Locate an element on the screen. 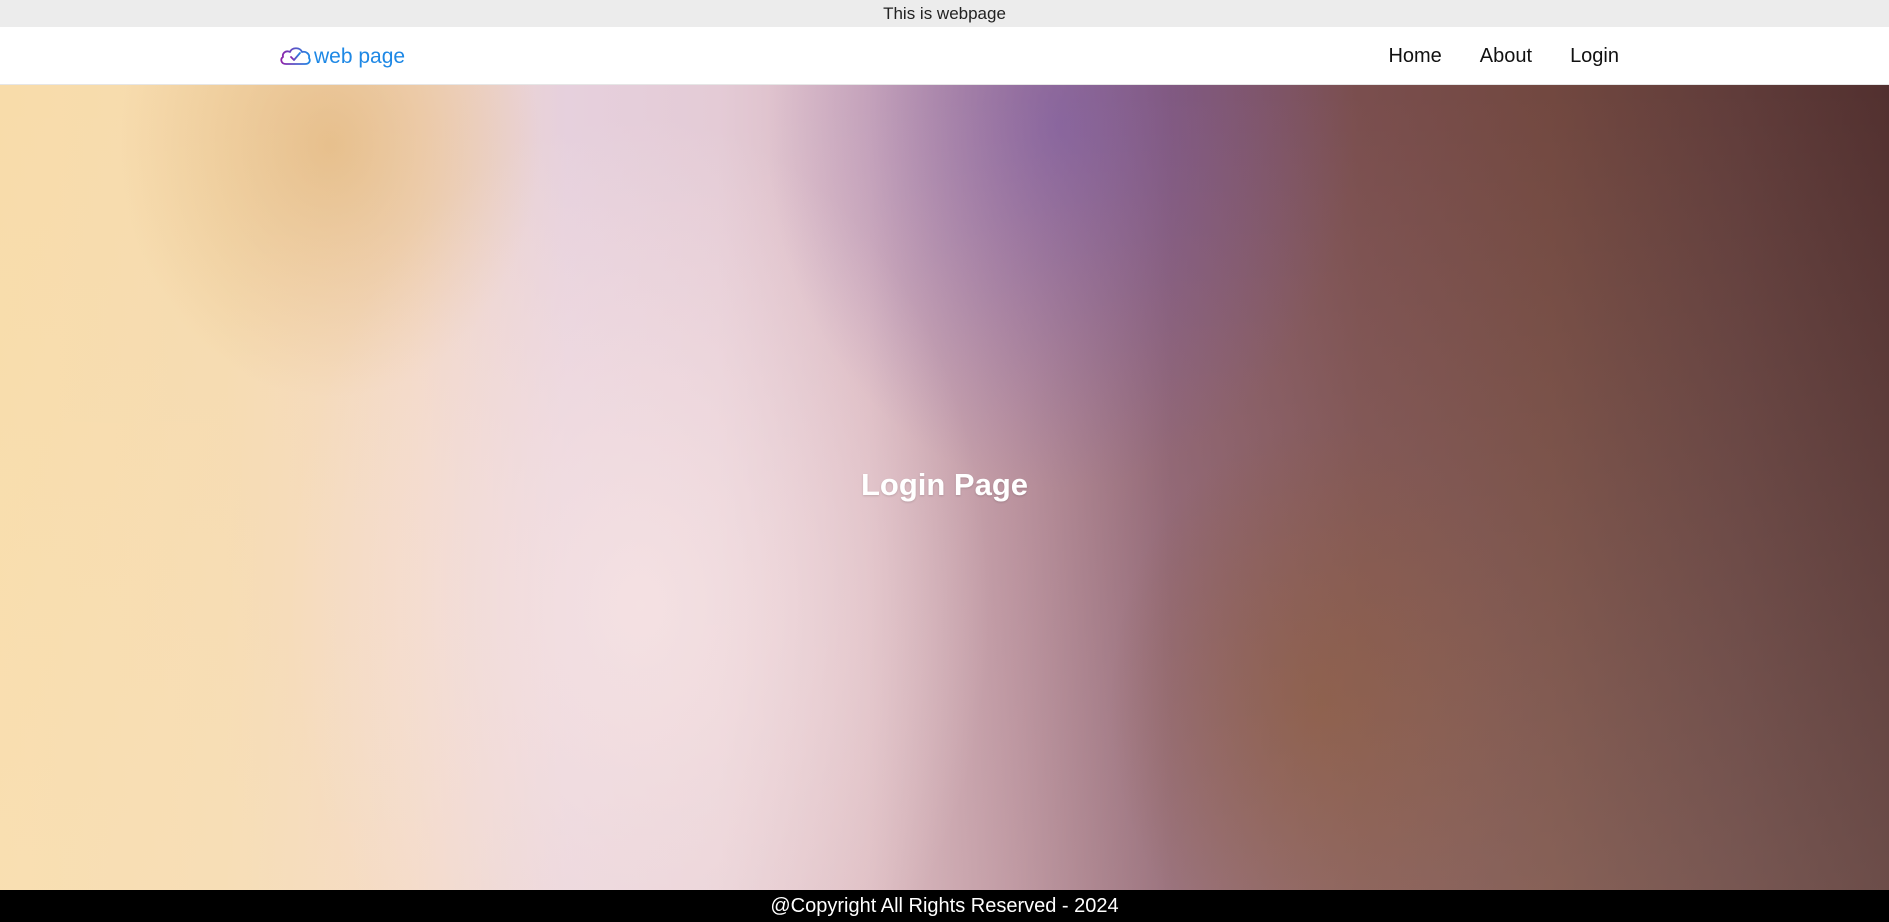 The height and width of the screenshot is (922, 1889). announcement-text: This is webpage is located at coordinates (944, 13).